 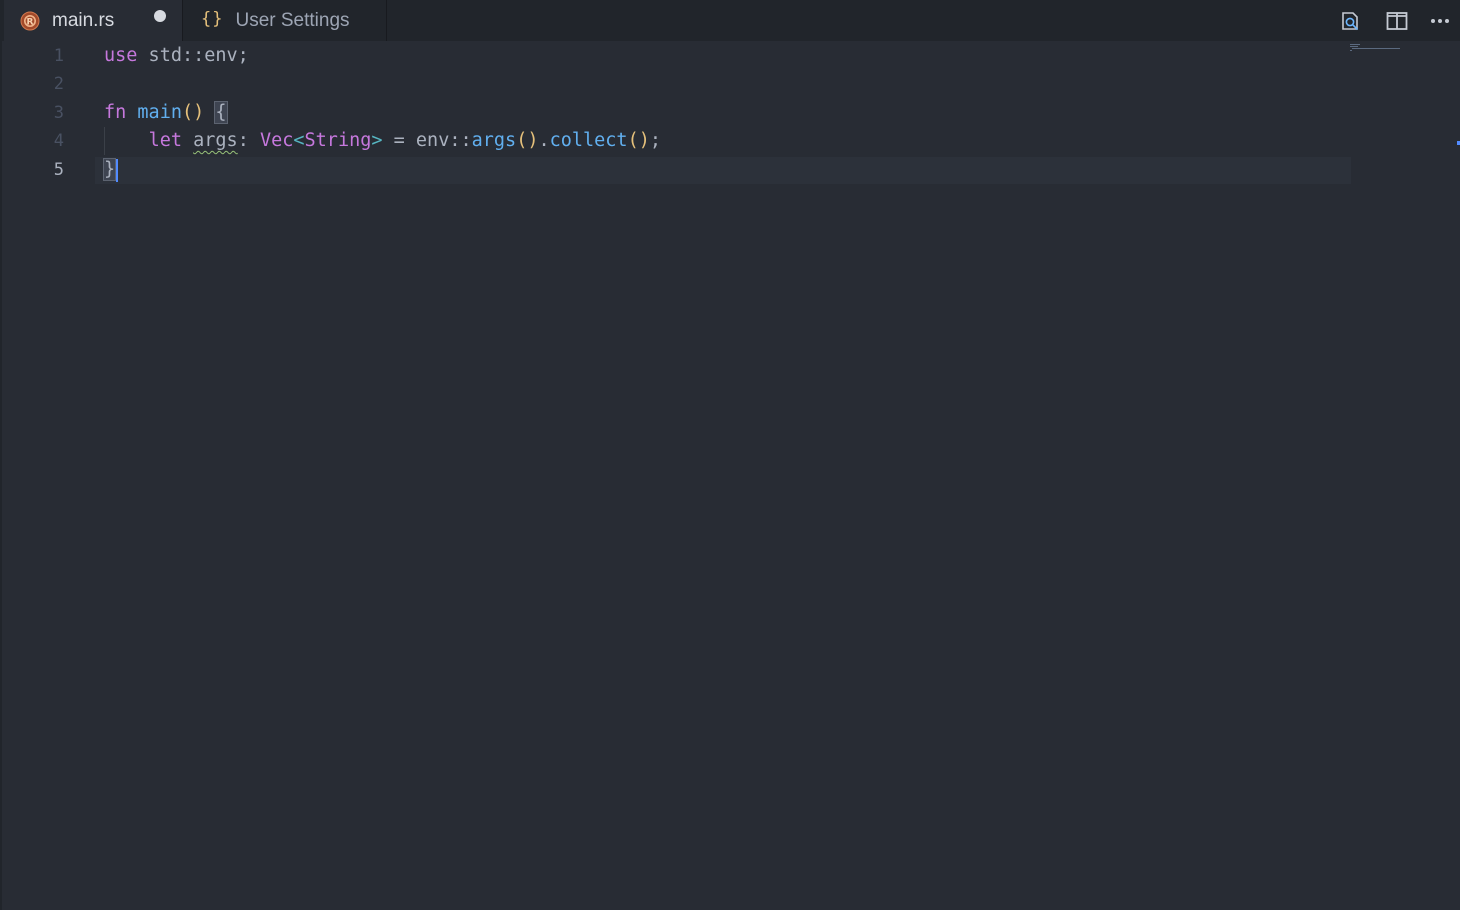 I want to click on more-actions-icon, so click(x=1440, y=21).